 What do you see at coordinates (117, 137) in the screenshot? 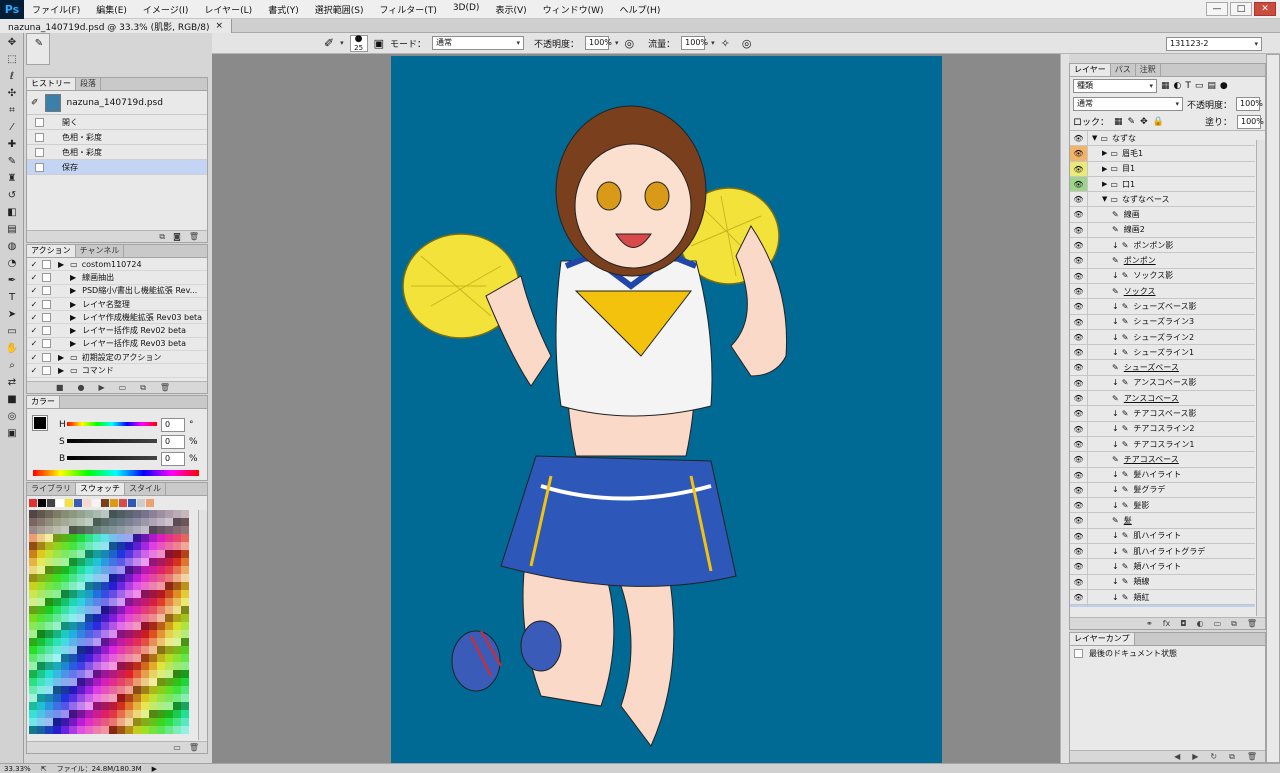
I see `history-item: 色相・彩度` at bounding box center [117, 137].